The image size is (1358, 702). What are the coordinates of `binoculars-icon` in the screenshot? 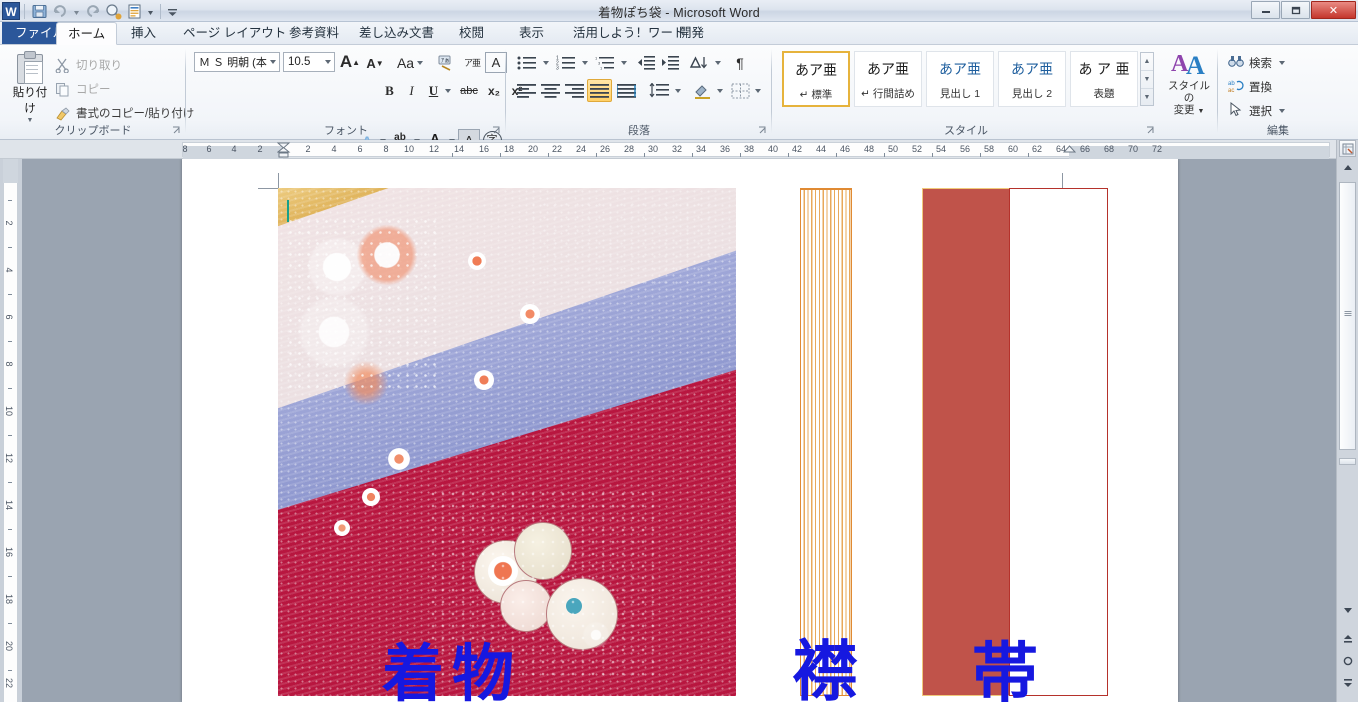 It's located at (1236, 63).